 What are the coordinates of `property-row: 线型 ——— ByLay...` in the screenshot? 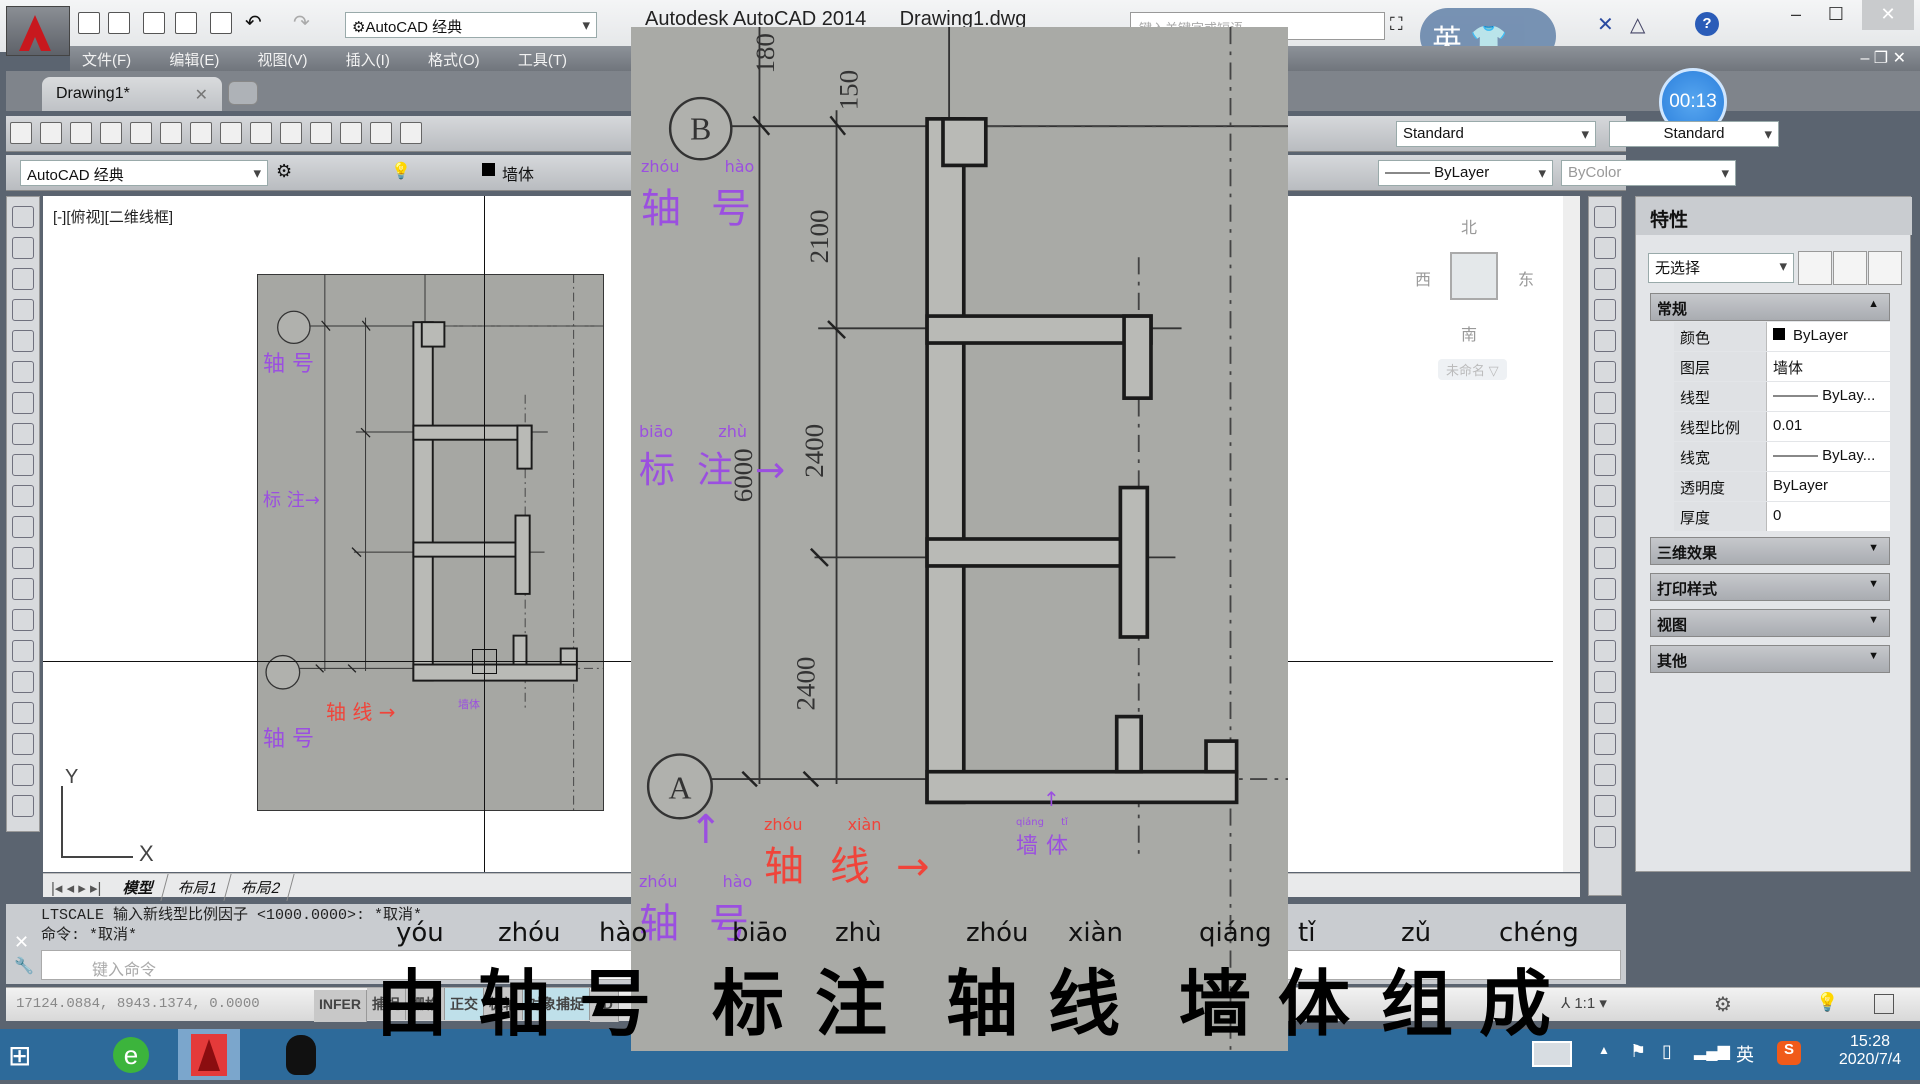 It's located at (1782, 396).